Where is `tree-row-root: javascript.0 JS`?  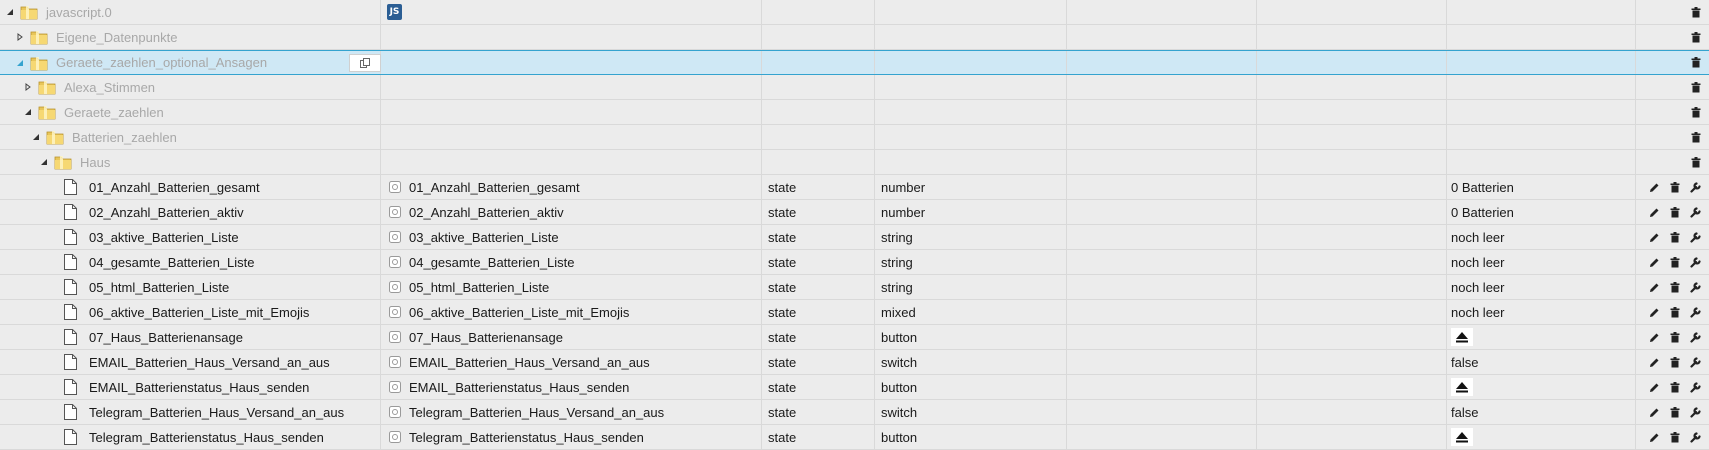 tree-row-root: javascript.0 JS is located at coordinates (854, 12).